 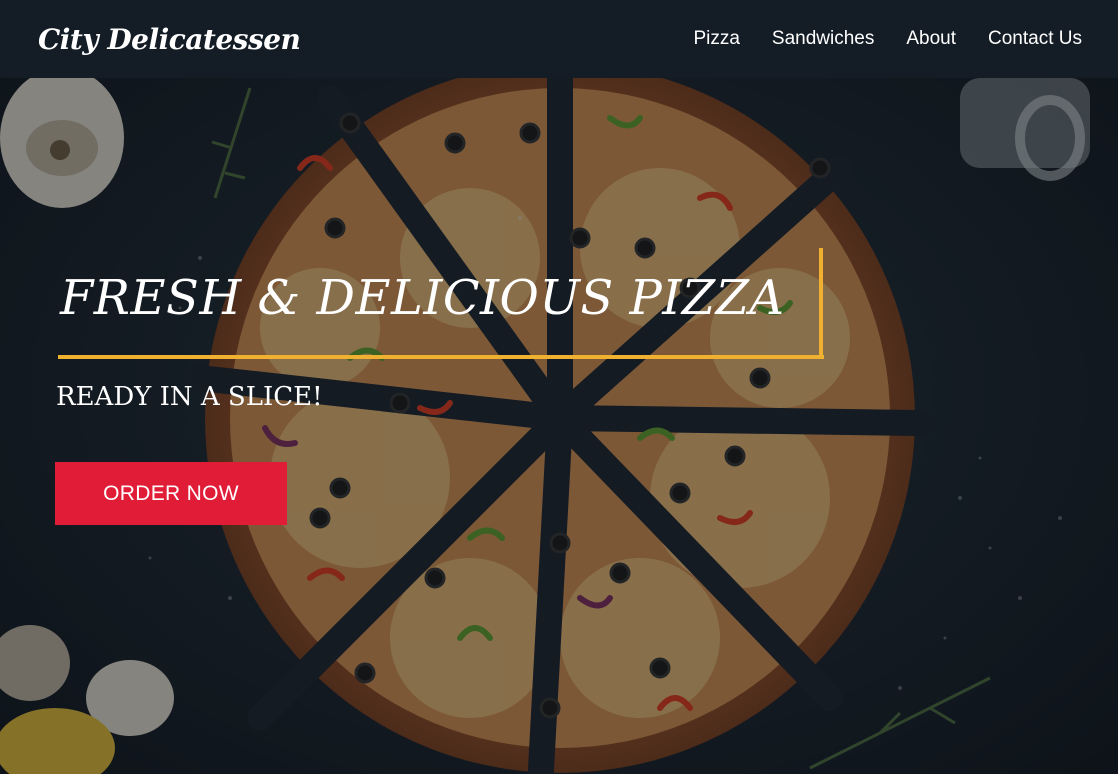 I want to click on headline-underline, so click(x=441, y=357).